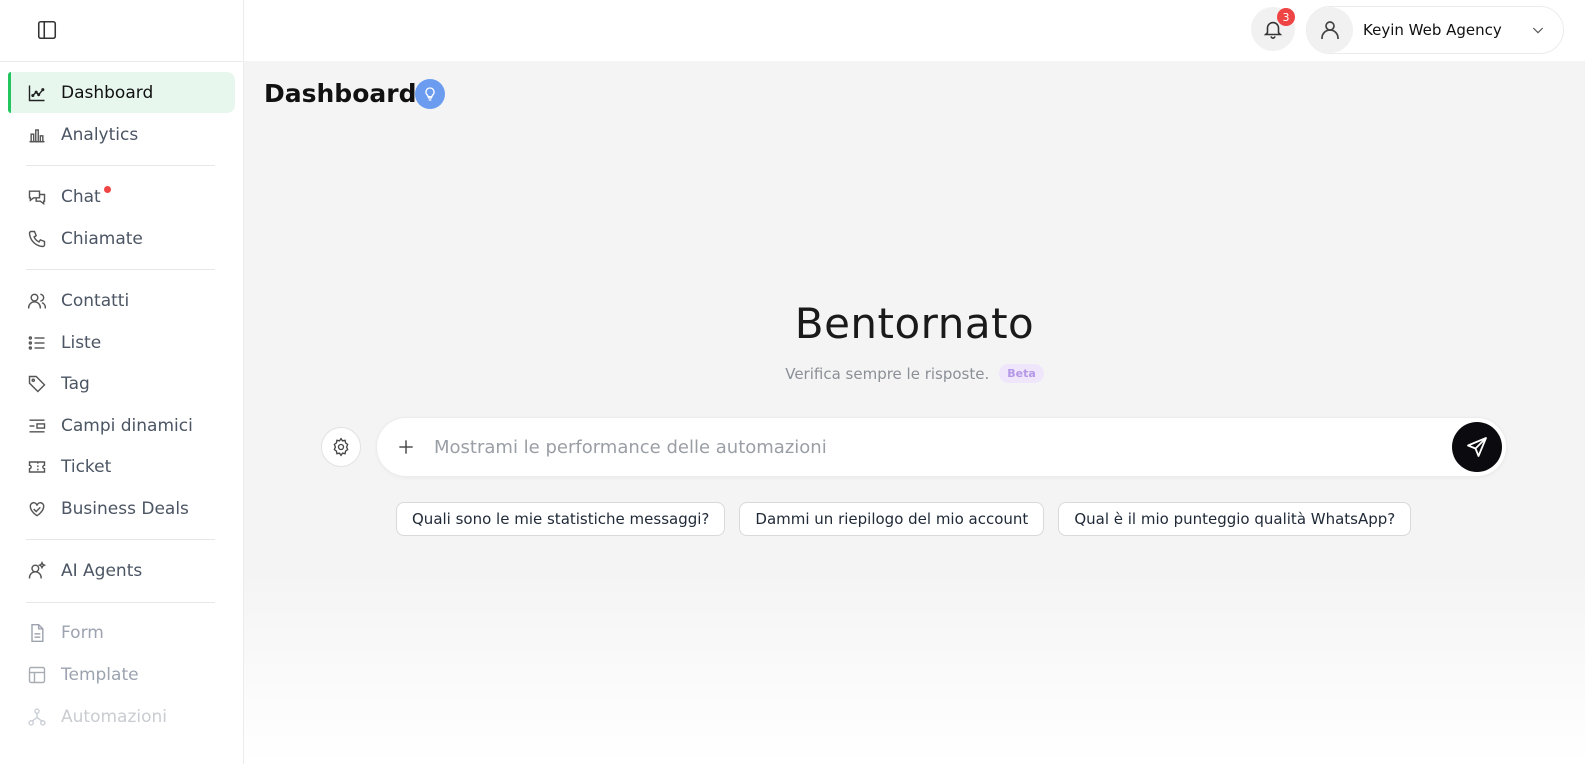  I want to click on welcome-heading: Bentornato, so click(914, 323).